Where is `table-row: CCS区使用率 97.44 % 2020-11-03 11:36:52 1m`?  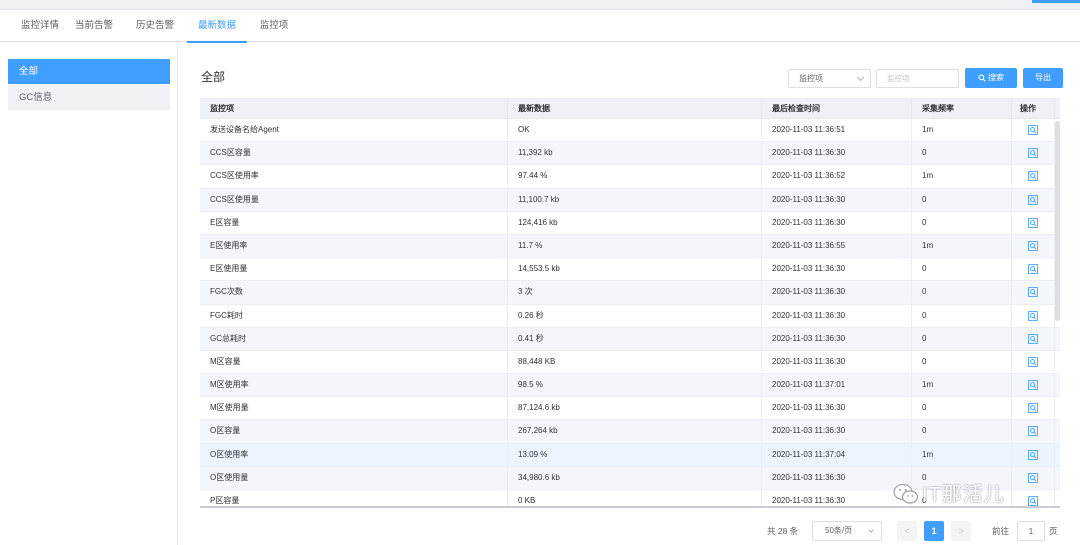 table-row: CCS区使用率 97.44 % 2020-11-03 11:36:52 1m is located at coordinates (630, 177).